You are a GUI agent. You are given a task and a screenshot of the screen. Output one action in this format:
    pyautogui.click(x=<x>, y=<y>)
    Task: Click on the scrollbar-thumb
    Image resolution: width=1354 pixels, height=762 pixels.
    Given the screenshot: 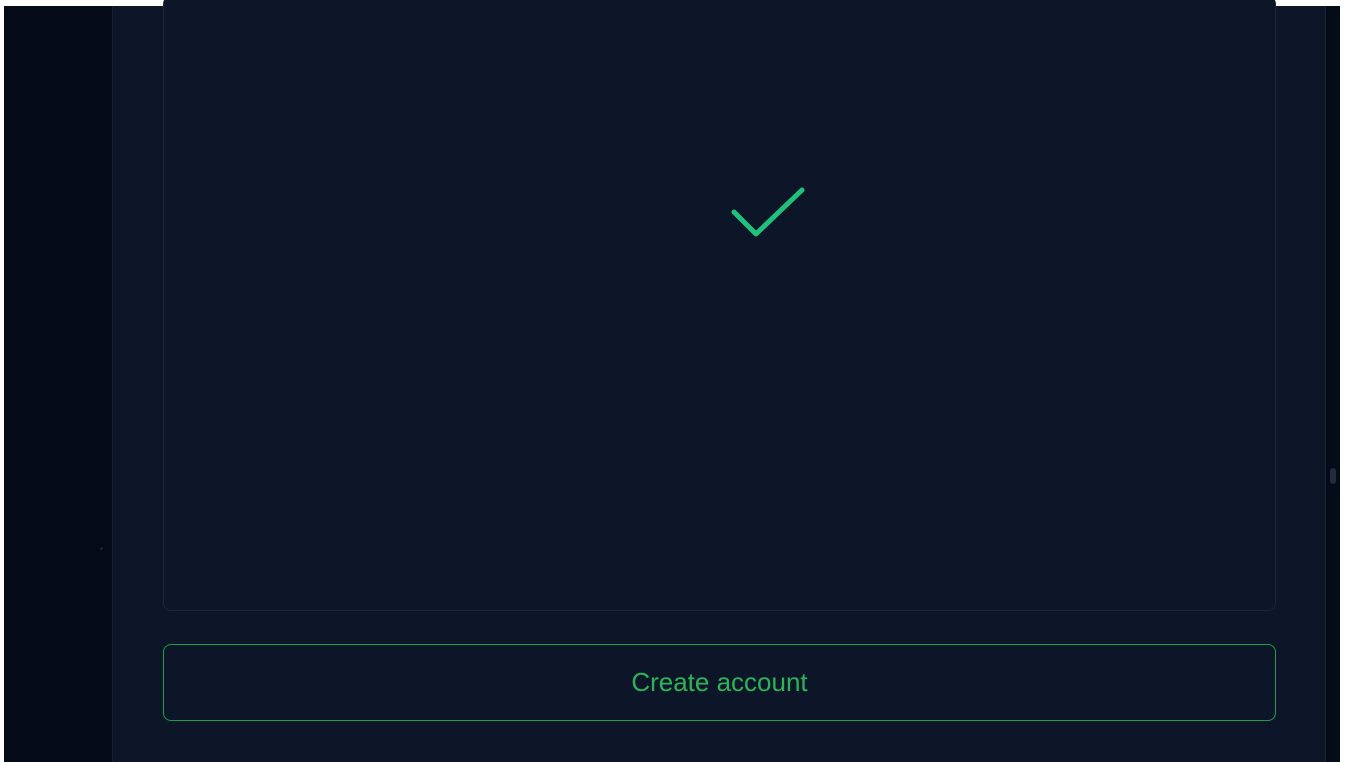 What is the action you would take?
    pyautogui.click(x=1333, y=476)
    